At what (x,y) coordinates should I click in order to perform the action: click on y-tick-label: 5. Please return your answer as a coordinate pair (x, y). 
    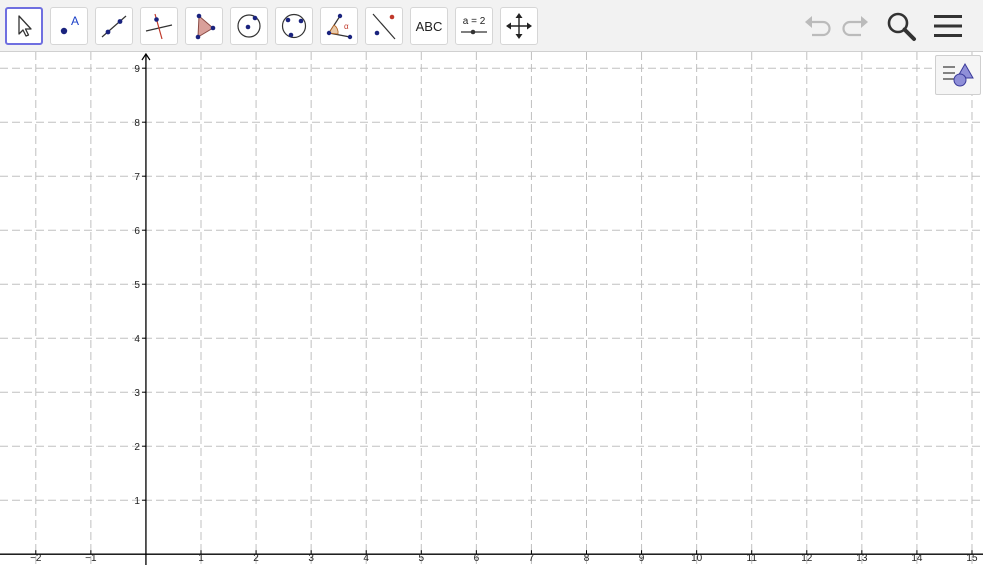
    Looking at the image, I should click on (137, 285).